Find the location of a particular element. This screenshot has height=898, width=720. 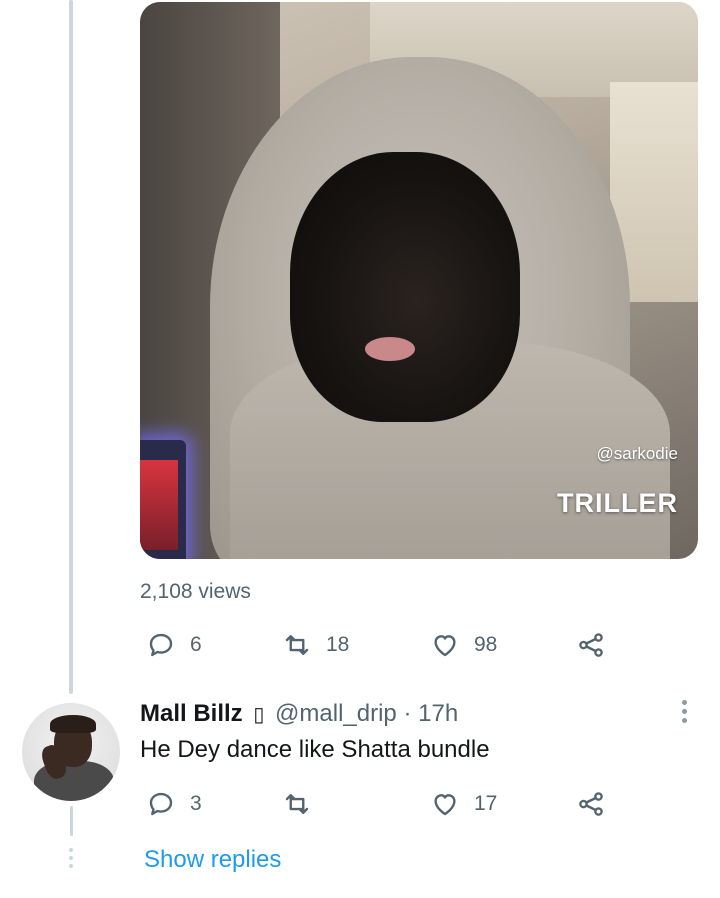

view-count: 2,108 views is located at coordinates (195, 591).